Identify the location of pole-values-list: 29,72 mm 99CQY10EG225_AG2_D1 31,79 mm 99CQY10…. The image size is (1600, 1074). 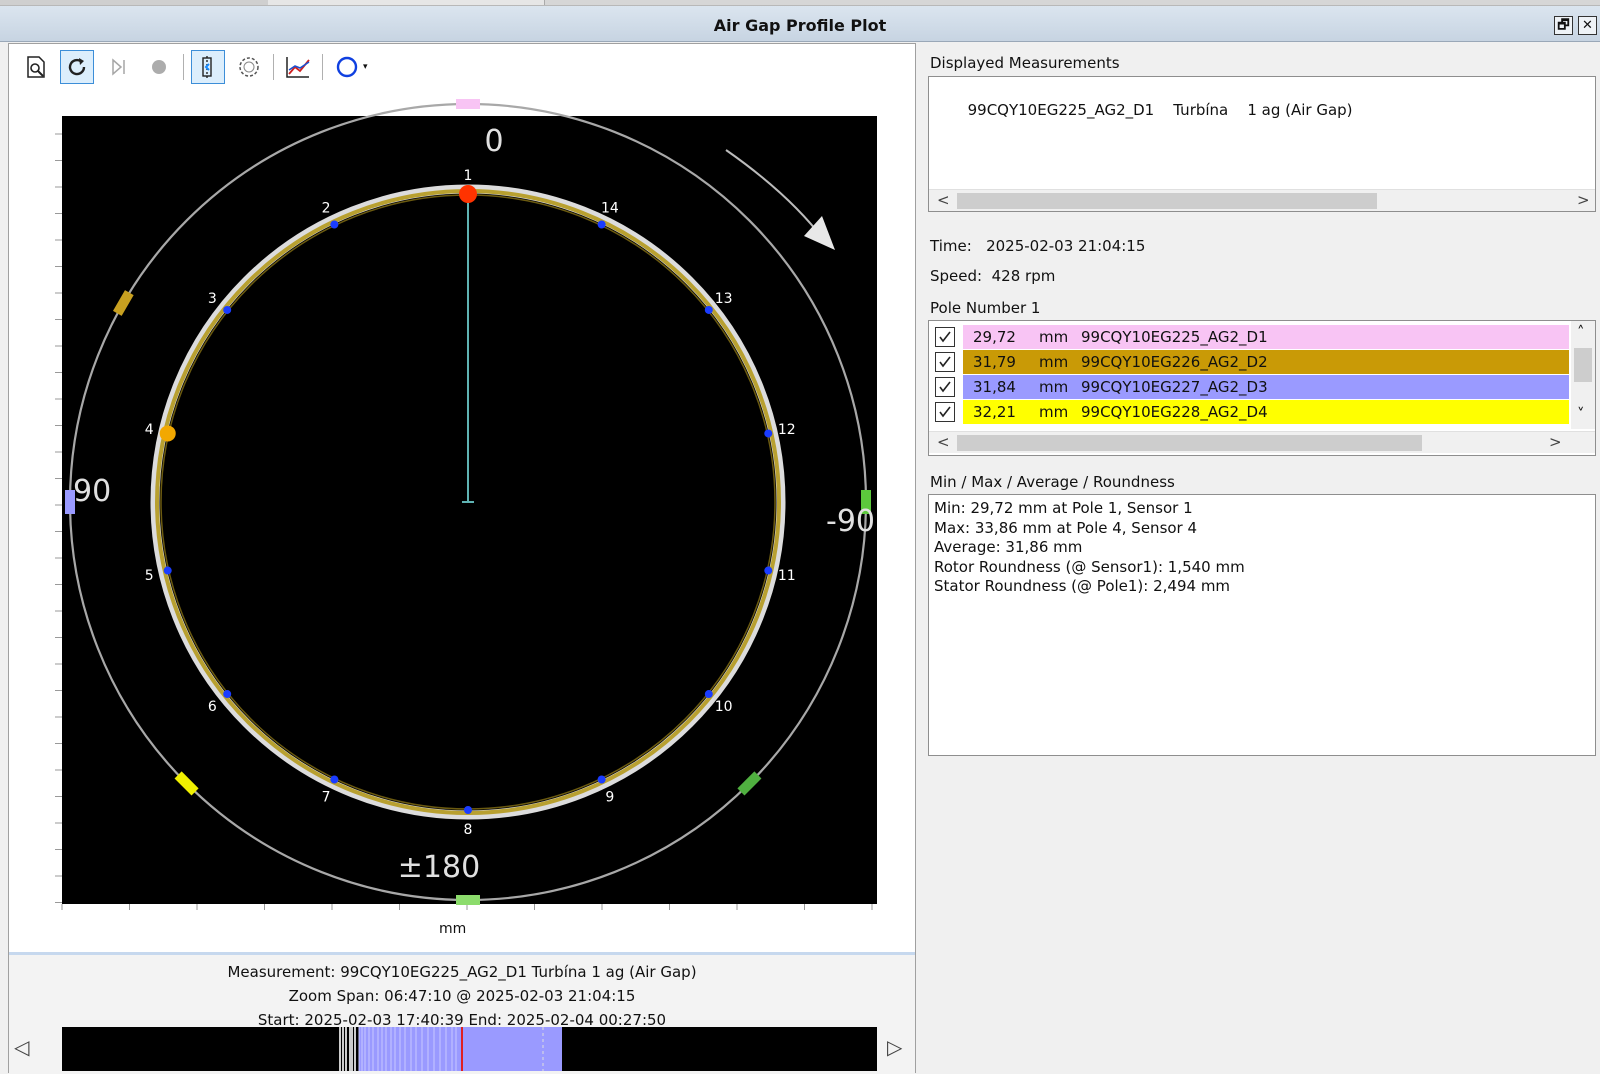
(1262, 388).